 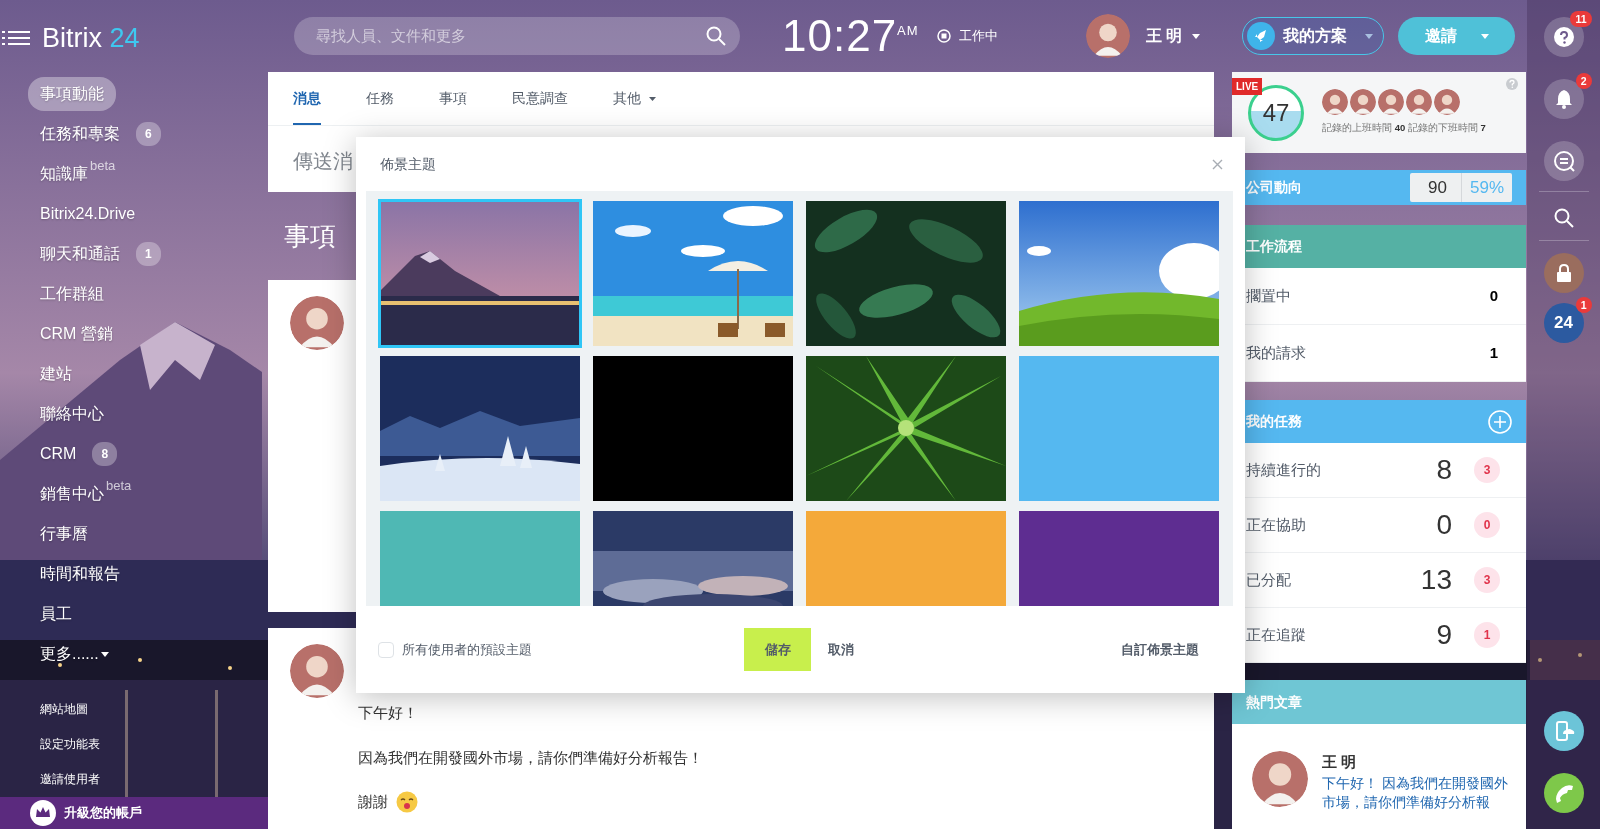 I want to click on chat-icon, so click(x=1563, y=161).